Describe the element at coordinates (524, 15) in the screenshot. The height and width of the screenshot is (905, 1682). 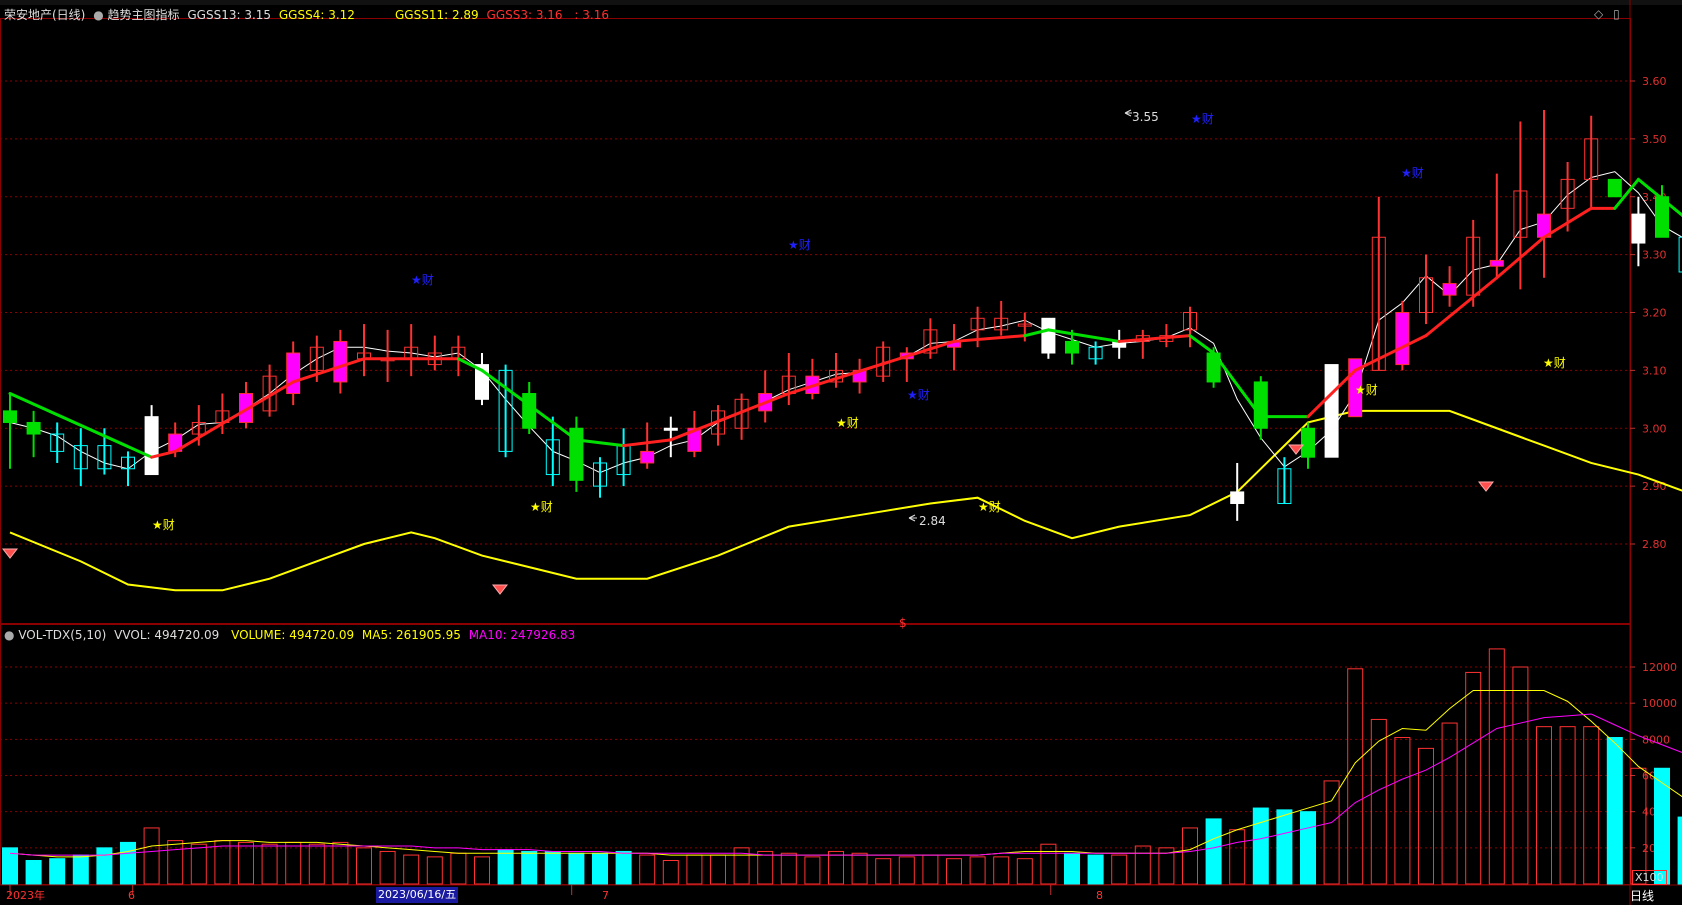
I see `ggss3-value: GGSS3: 3.16` at that location.